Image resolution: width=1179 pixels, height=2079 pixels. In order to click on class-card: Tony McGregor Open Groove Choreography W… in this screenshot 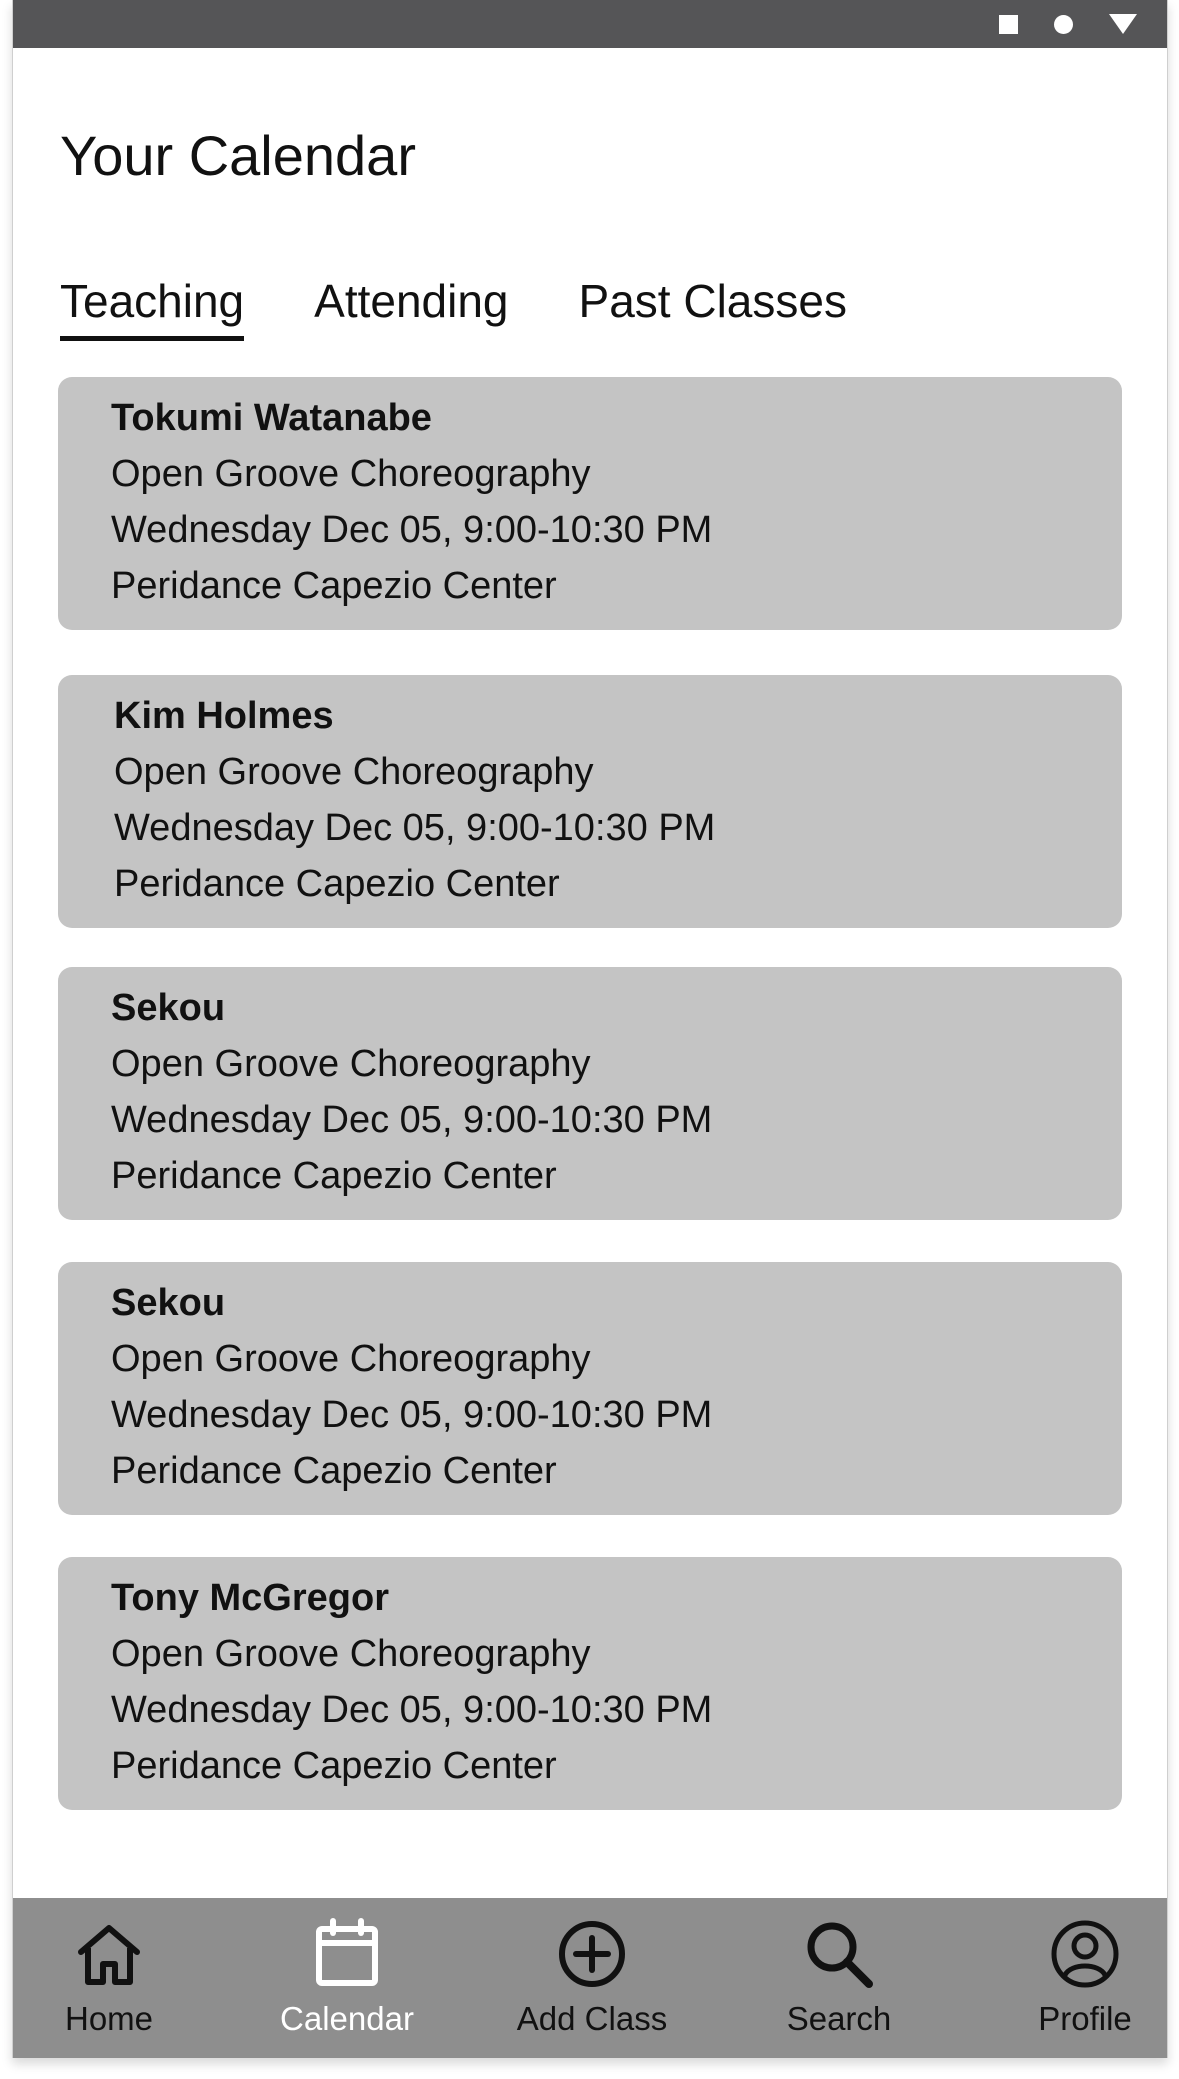, I will do `click(590, 1683)`.